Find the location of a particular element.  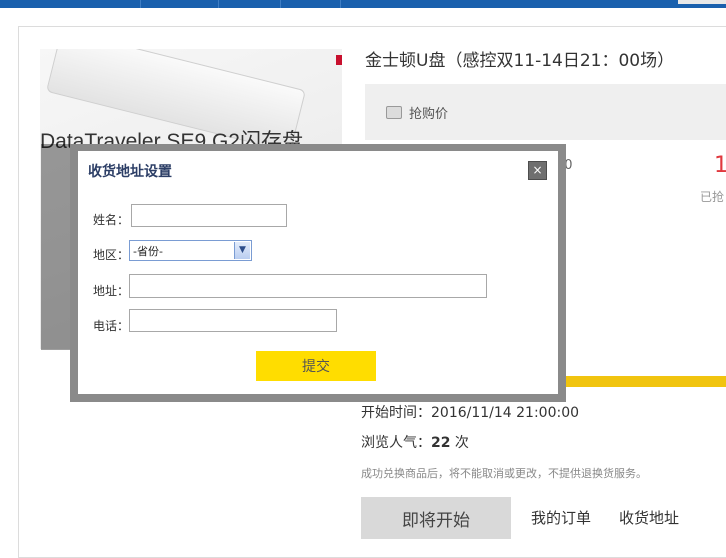

name-label: 姓名： is located at coordinates (111, 220).